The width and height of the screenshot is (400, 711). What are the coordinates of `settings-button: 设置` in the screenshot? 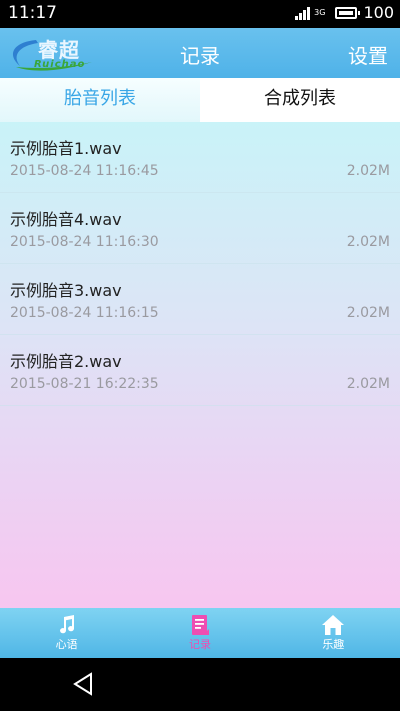 It's located at (368, 54).